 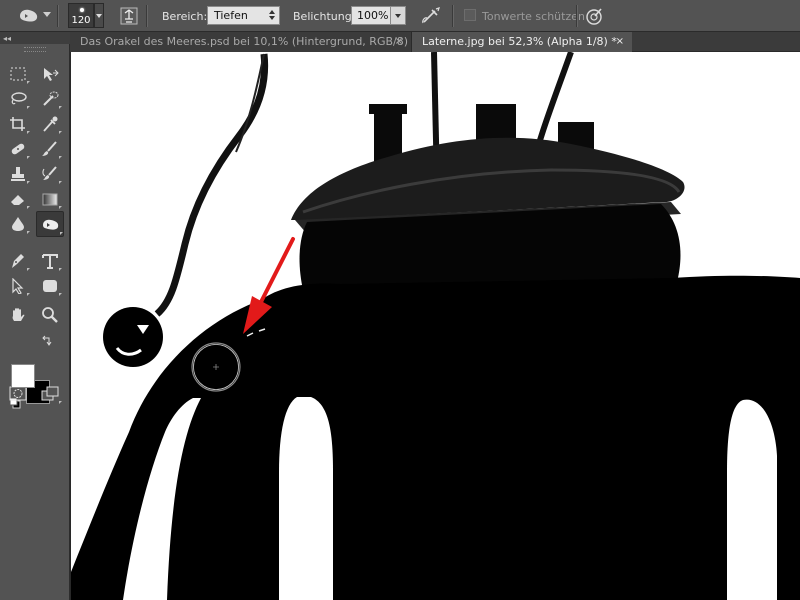 What do you see at coordinates (231, 15) in the screenshot?
I see `range-value: Tiefen` at bounding box center [231, 15].